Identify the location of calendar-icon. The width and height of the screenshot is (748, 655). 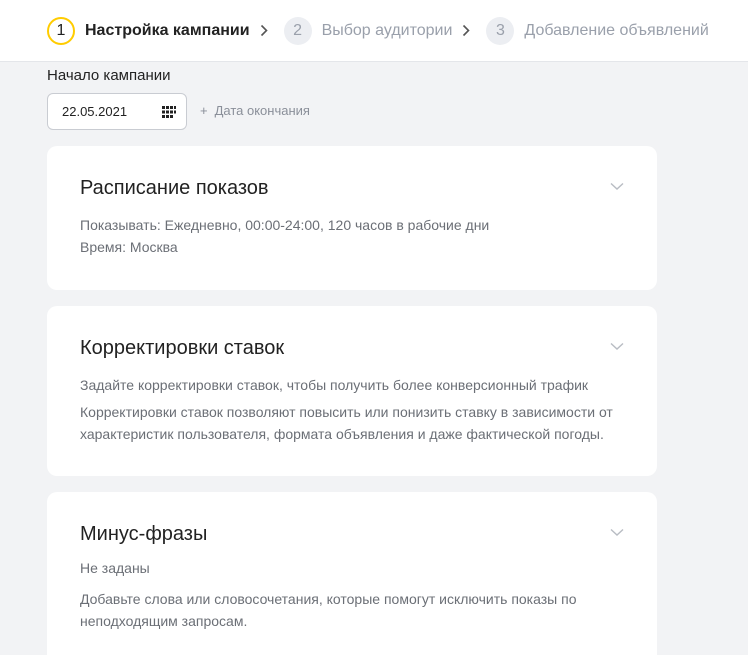
(169, 112).